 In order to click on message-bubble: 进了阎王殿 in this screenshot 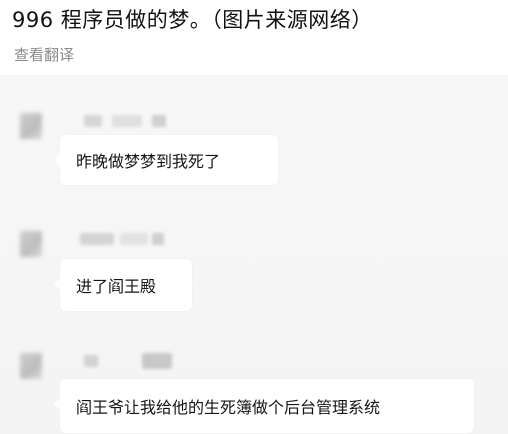, I will do `click(126, 285)`.